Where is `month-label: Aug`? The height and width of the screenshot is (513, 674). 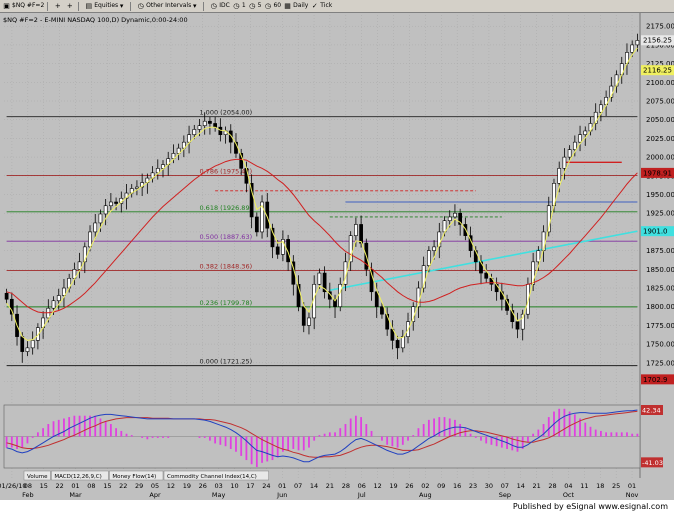
month-label: Aug is located at coordinates (425, 495).